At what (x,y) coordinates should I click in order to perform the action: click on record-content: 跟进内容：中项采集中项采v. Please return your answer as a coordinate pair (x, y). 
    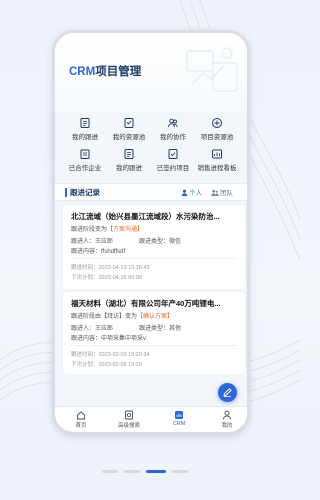
    Looking at the image, I should click on (109, 339).